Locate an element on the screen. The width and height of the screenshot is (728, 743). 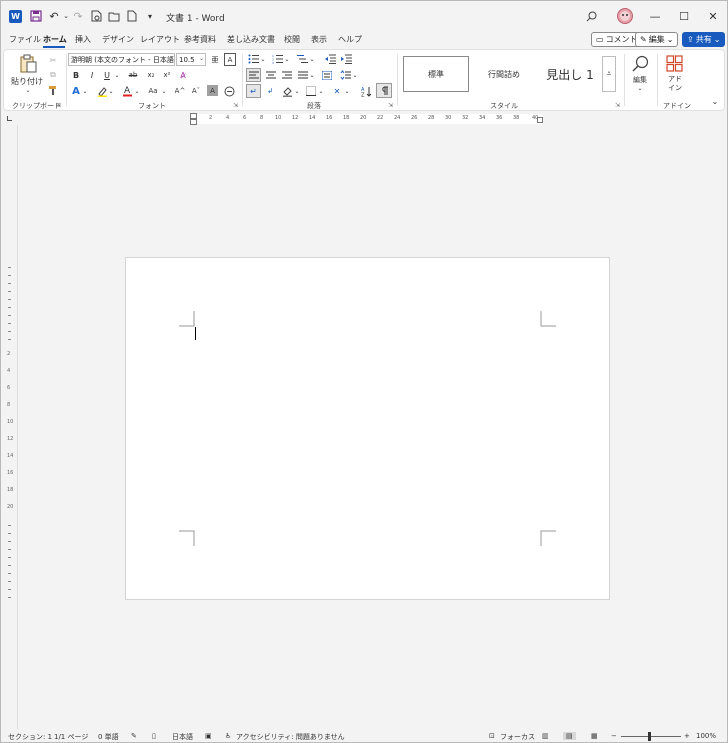
copy-icon: ⧉ is located at coordinates (53, 75).